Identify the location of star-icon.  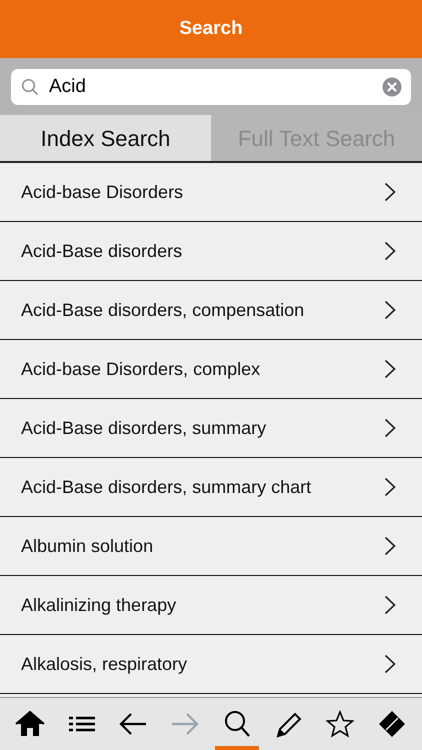
(340, 724).